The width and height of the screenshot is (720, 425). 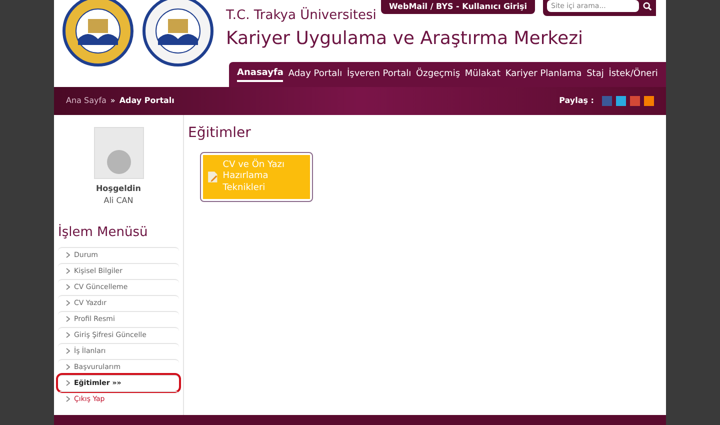 What do you see at coordinates (458, 7) in the screenshot?
I see `webmail-link: WebMail / BYS - Kullanıcı Girişi` at bounding box center [458, 7].